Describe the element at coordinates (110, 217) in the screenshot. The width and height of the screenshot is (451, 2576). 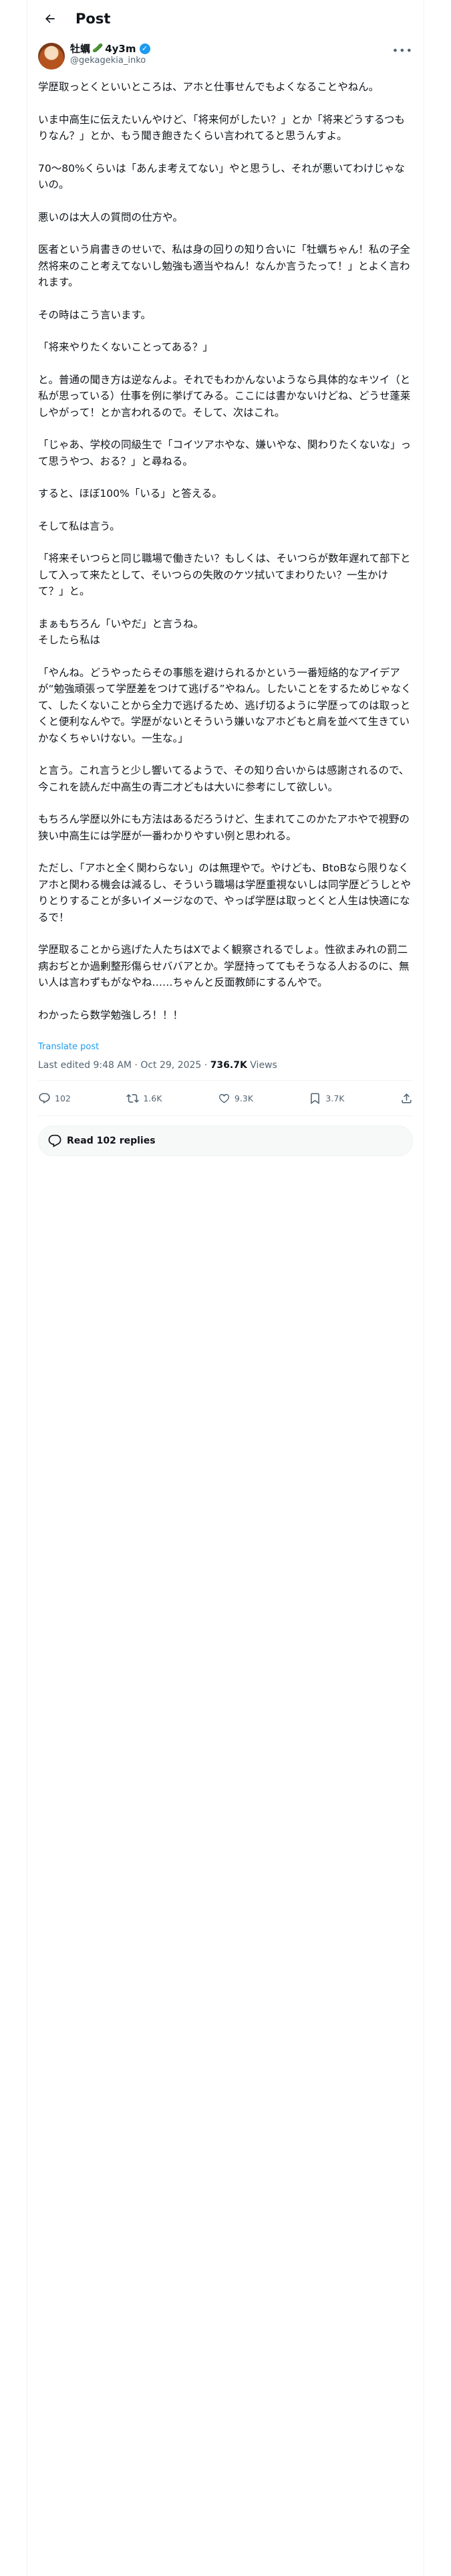
I see `post-paragraph: 悪いのは大人の質問の仕方や。` at that location.